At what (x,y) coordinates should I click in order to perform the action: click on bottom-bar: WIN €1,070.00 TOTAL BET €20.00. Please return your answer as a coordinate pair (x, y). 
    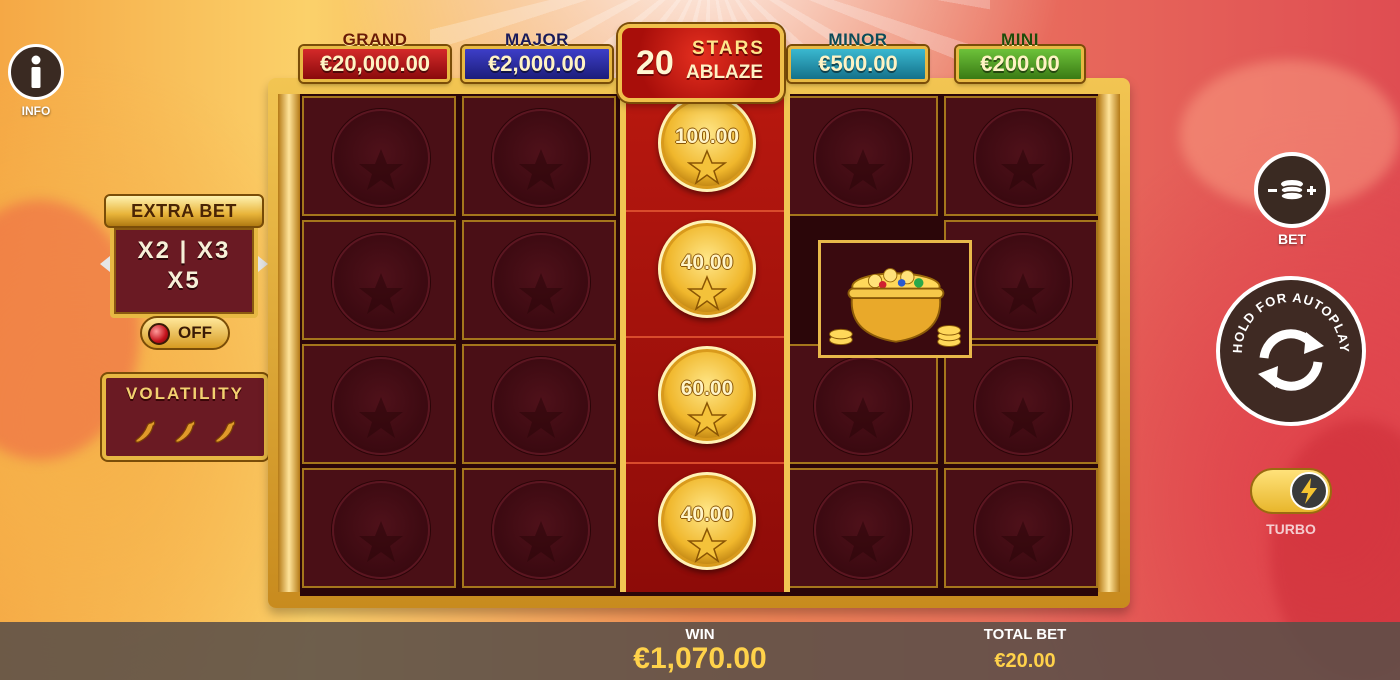
    Looking at the image, I should click on (700, 651).